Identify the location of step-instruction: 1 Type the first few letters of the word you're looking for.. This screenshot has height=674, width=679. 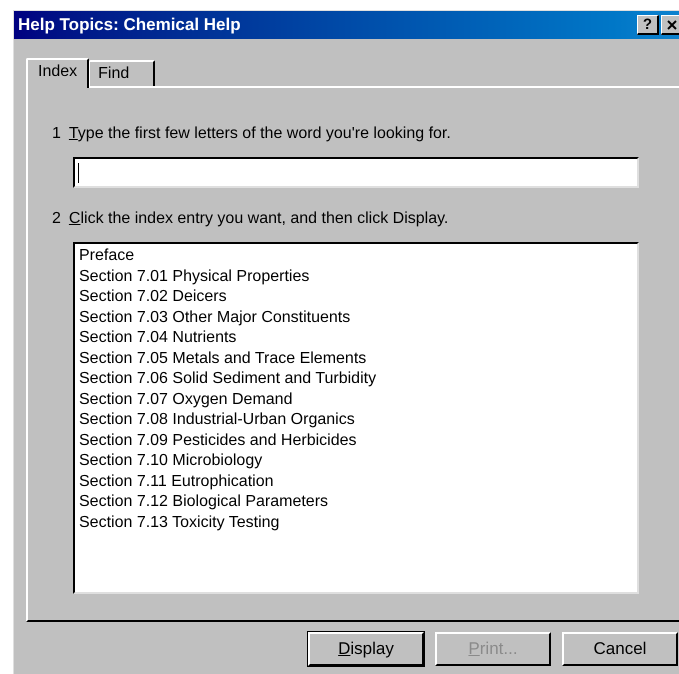
(252, 134).